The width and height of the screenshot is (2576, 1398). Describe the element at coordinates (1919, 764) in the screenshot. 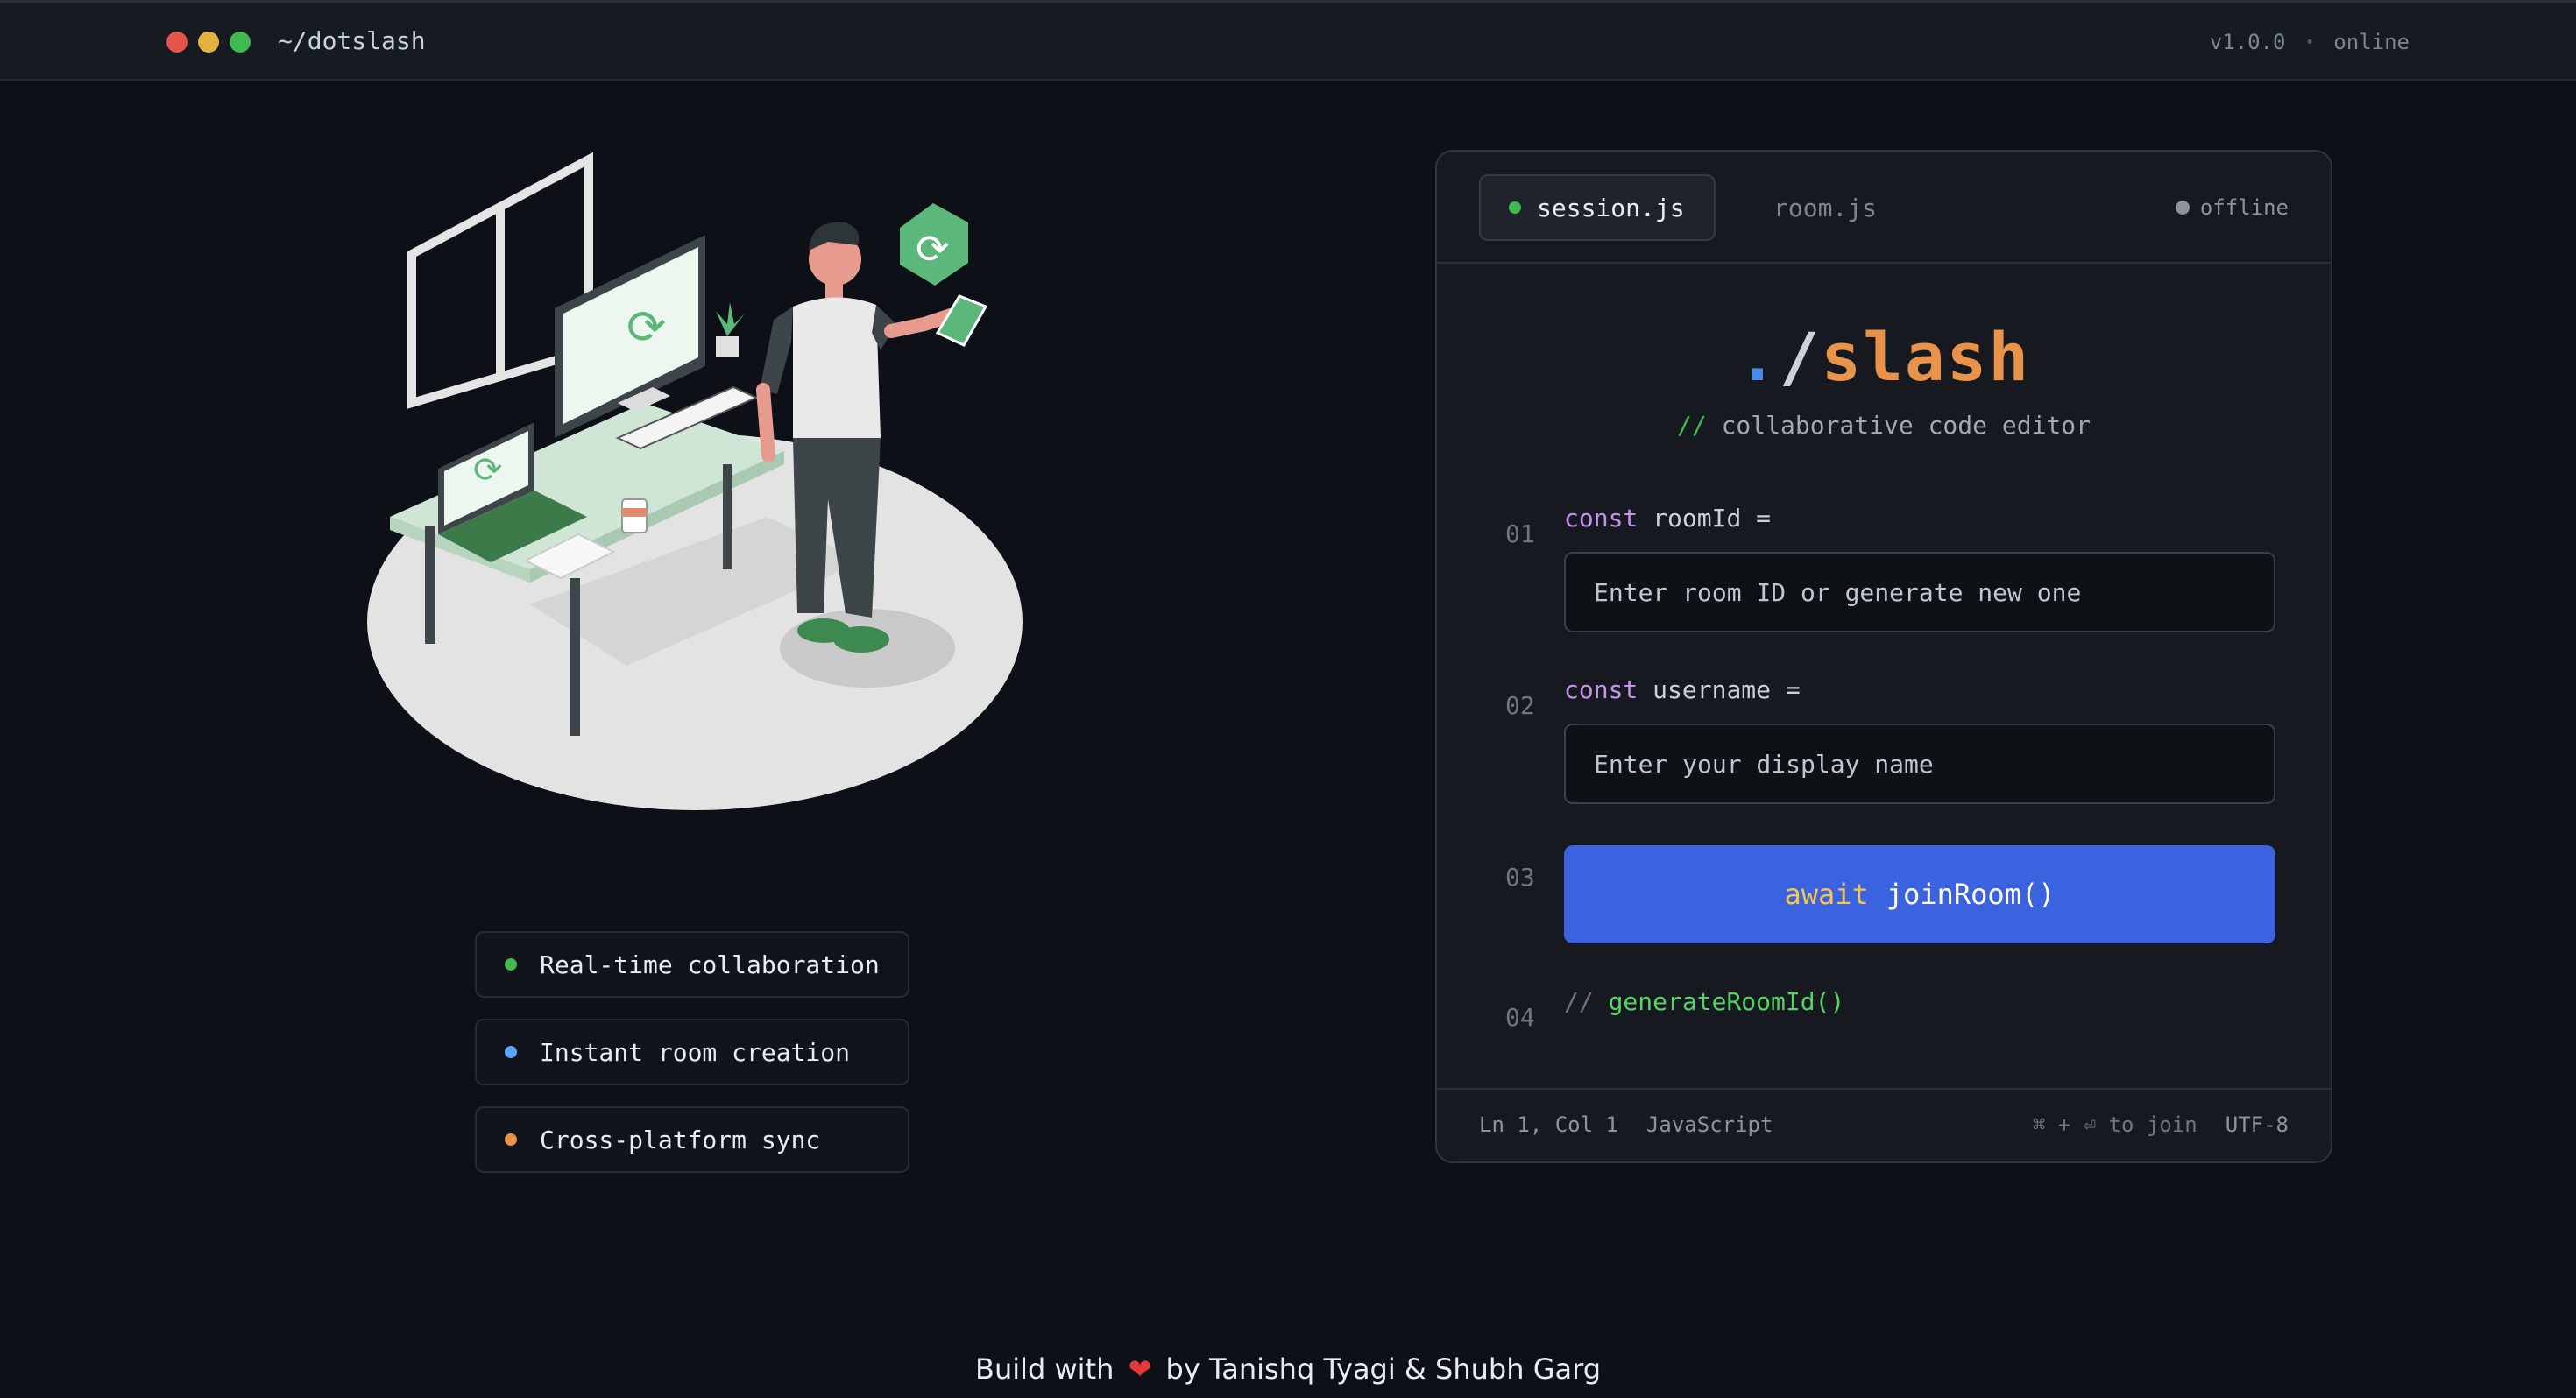

I see `username-input` at that location.